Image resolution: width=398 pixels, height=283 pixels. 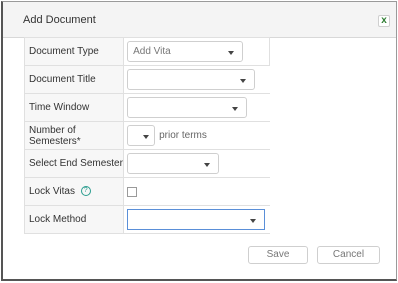 I want to click on document-title-select, so click(x=191, y=79).